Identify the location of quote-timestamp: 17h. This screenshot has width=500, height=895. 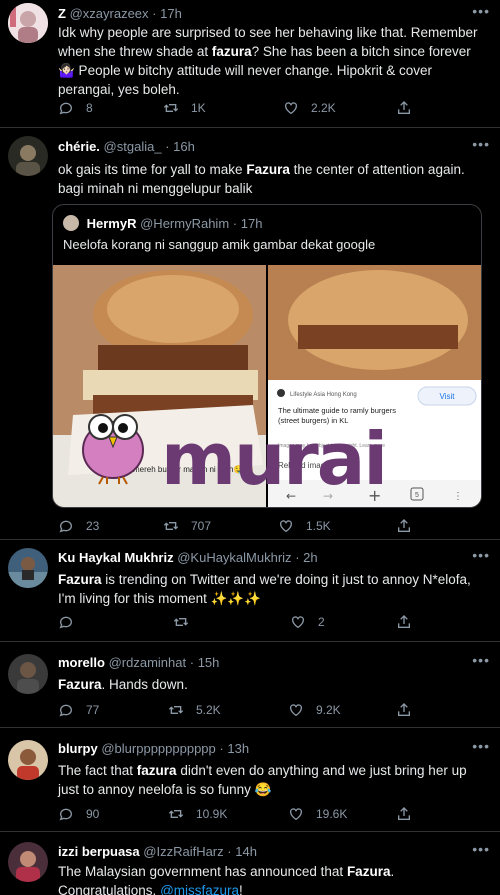
(251, 223).